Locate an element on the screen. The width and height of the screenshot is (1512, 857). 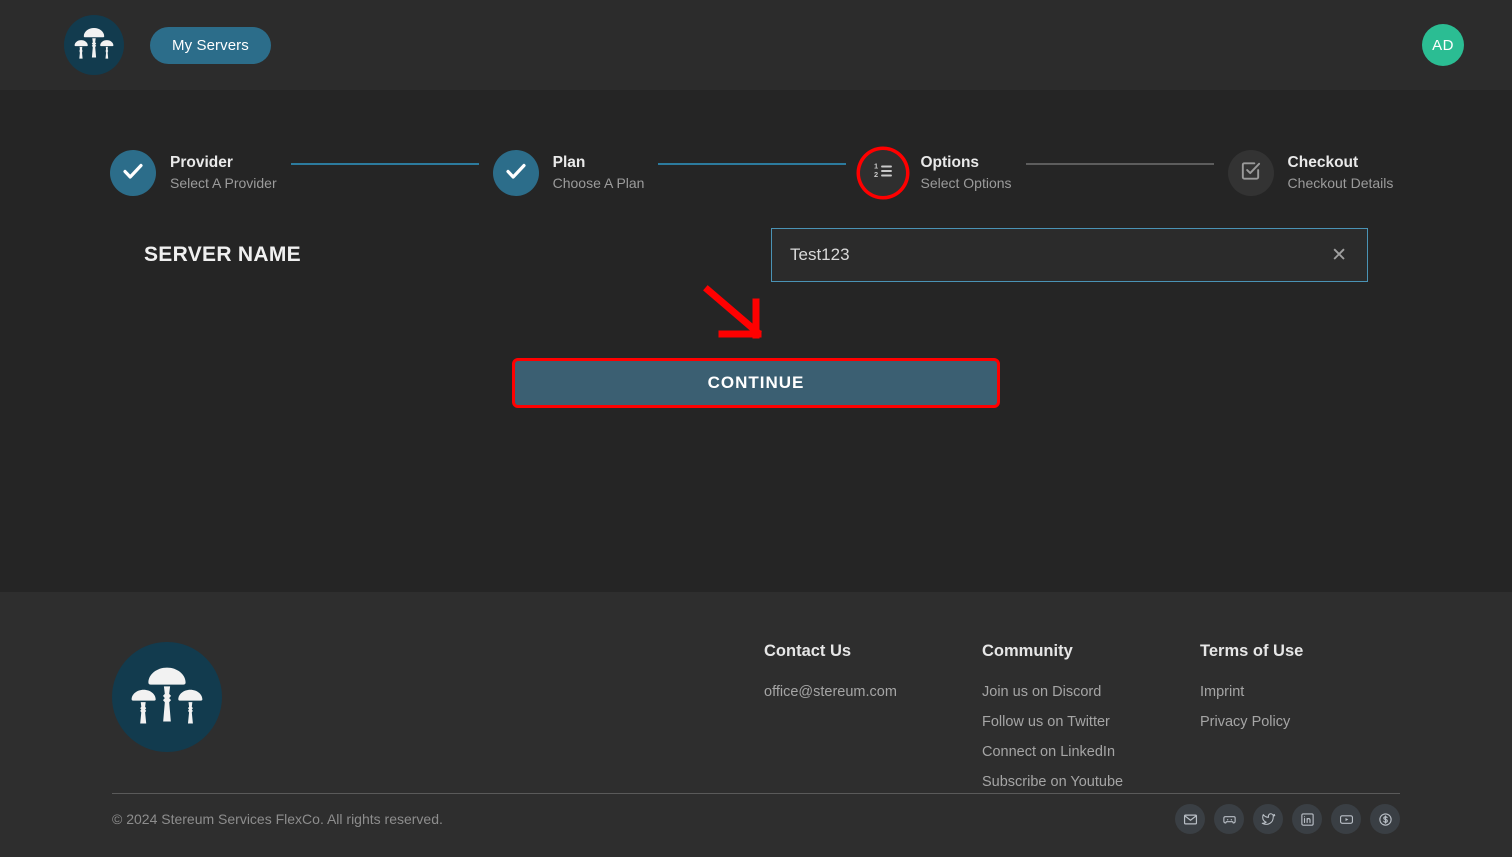
checkbox-icon is located at coordinates (1250, 173).